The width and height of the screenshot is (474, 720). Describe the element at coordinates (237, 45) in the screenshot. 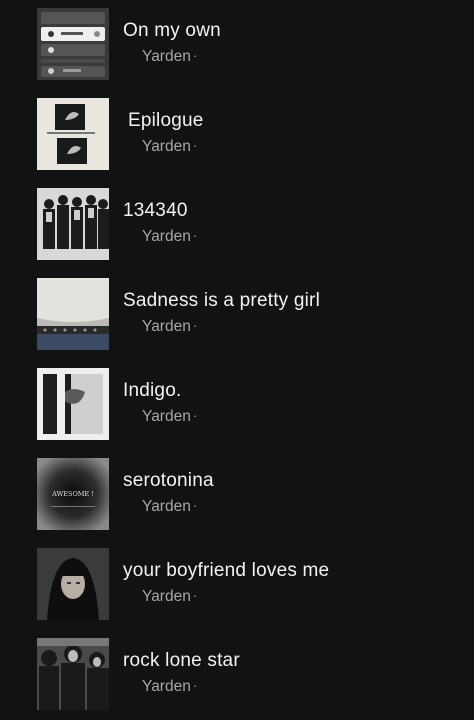

I see `playlist-row: On my own Yarden ·` at that location.